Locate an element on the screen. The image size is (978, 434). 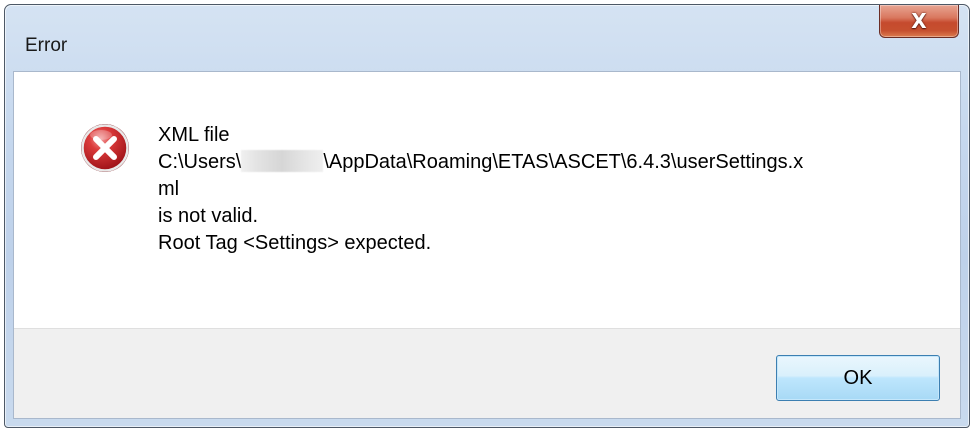
message-line: XML file is located at coordinates (194, 135).